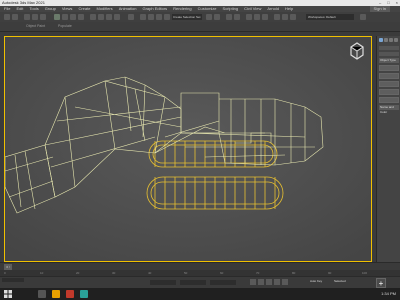 Image resolution: width=400 pixels, height=300 pixels. What do you see at coordinates (330, 17) in the screenshot?
I see `workspace-dropdown: Workspaces: Default` at bounding box center [330, 17].